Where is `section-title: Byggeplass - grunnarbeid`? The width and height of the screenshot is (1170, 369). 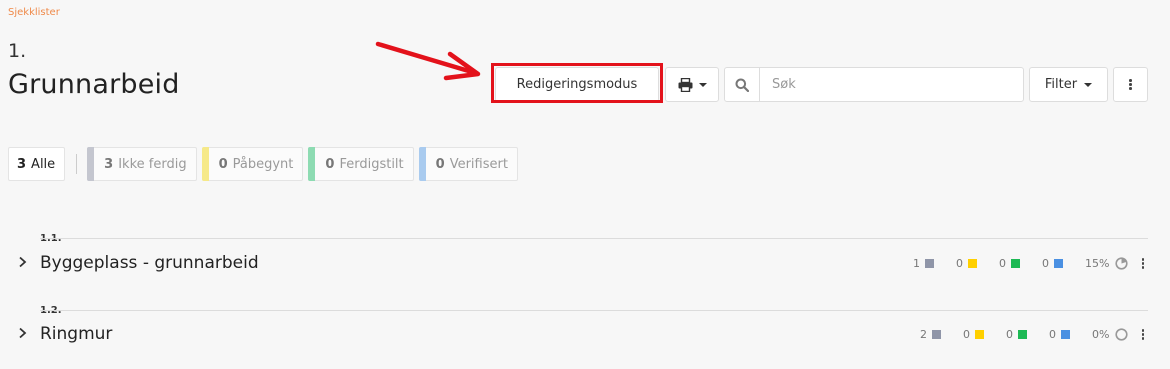 section-title: Byggeplass - grunnarbeid is located at coordinates (149, 263).